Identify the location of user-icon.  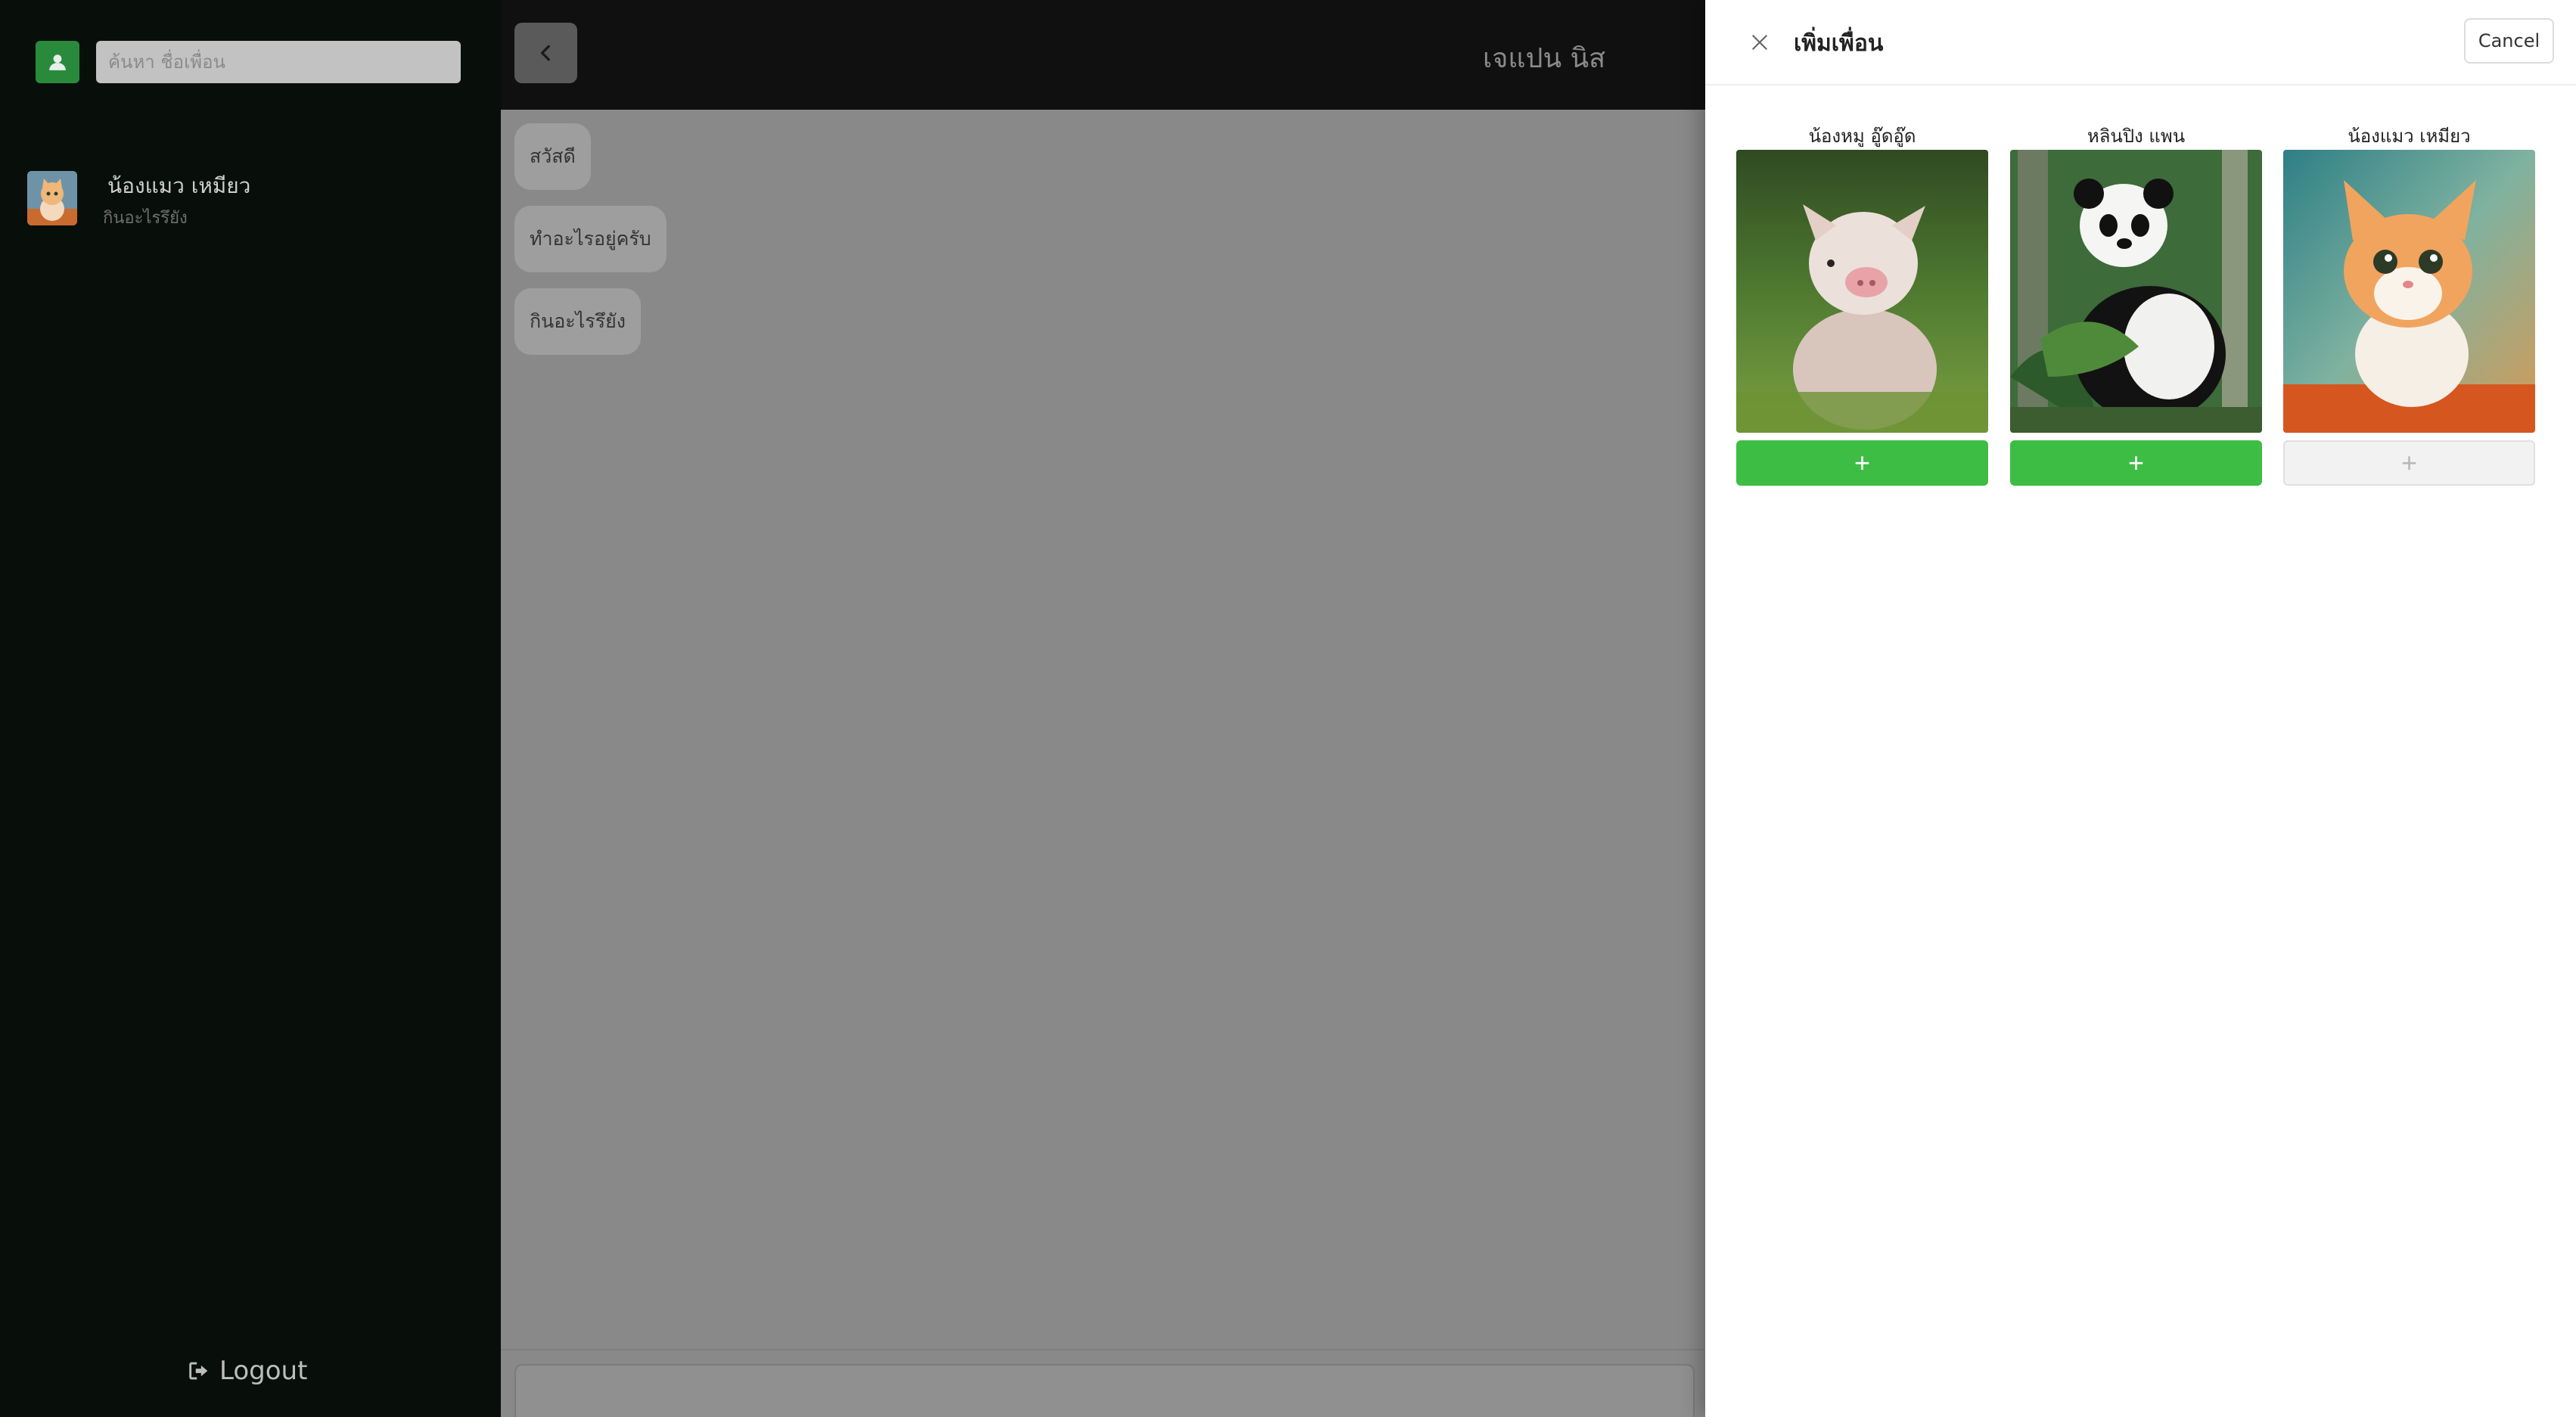
(57, 62).